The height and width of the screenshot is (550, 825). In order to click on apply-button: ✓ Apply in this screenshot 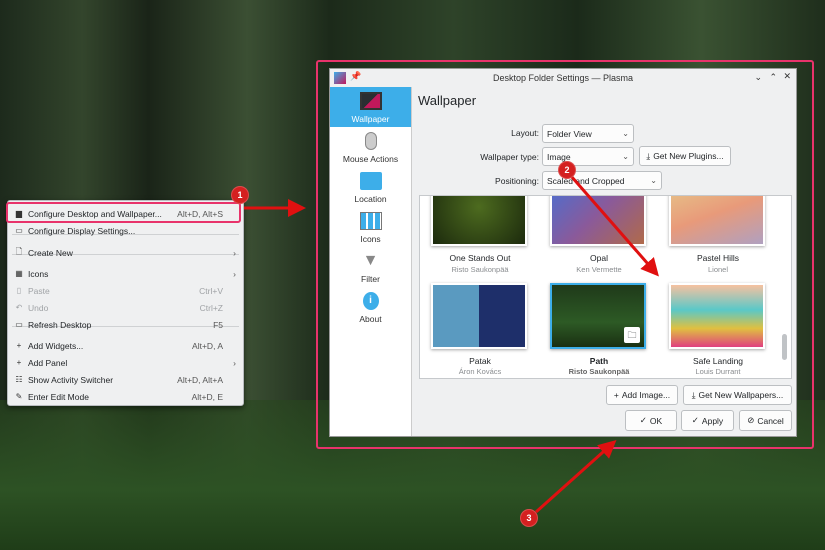, I will do `click(707, 420)`.